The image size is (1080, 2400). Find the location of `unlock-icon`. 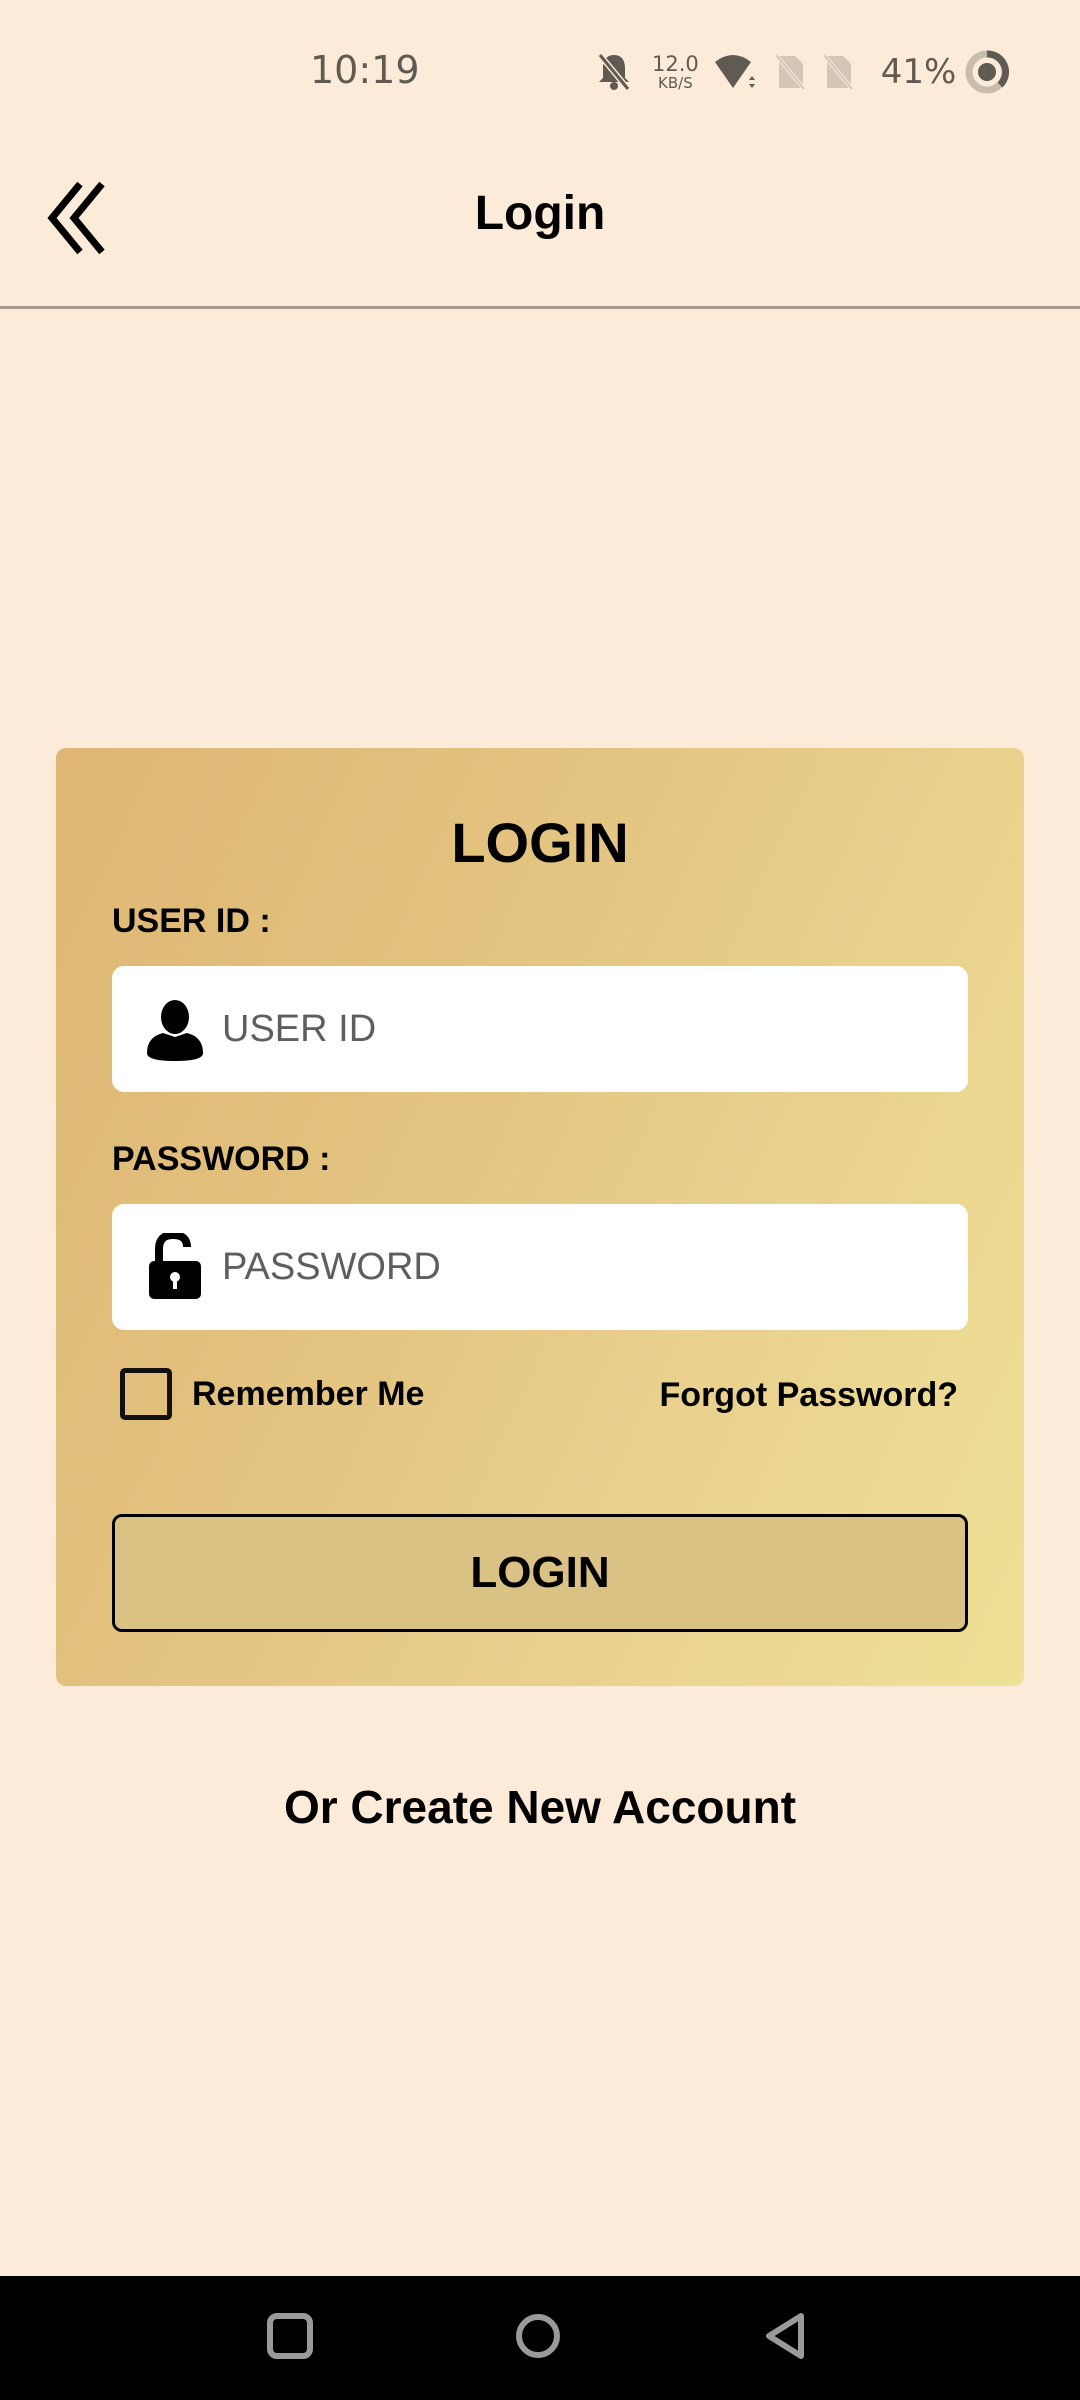

unlock-icon is located at coordinates (175, 1267).